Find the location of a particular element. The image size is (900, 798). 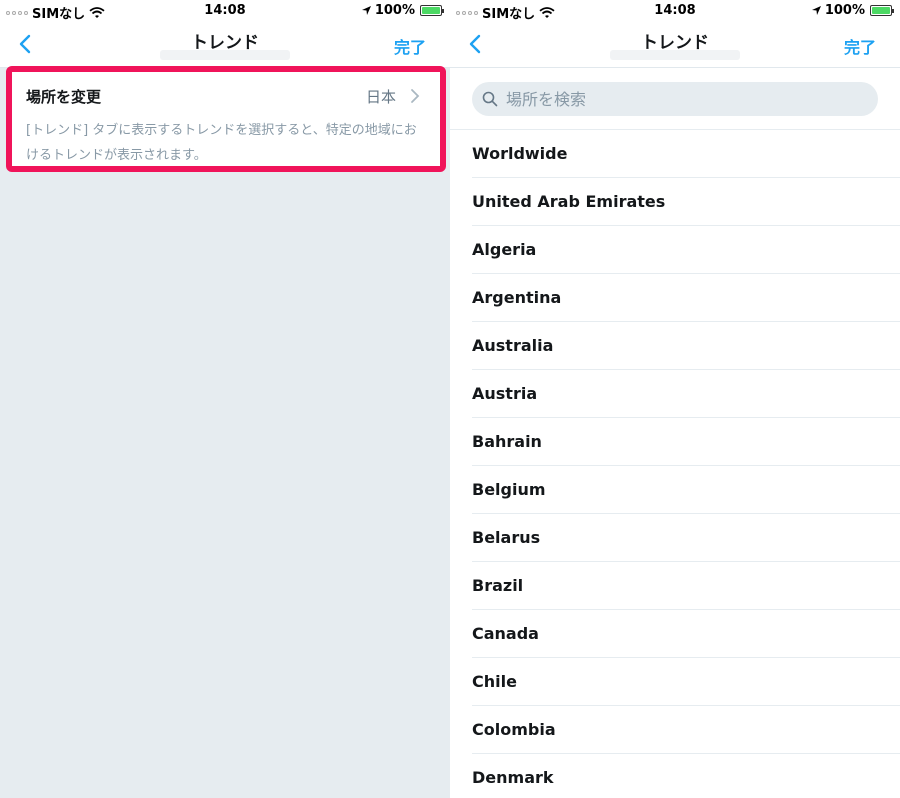

country-item: Argentina is located at coordinates (686, 298).